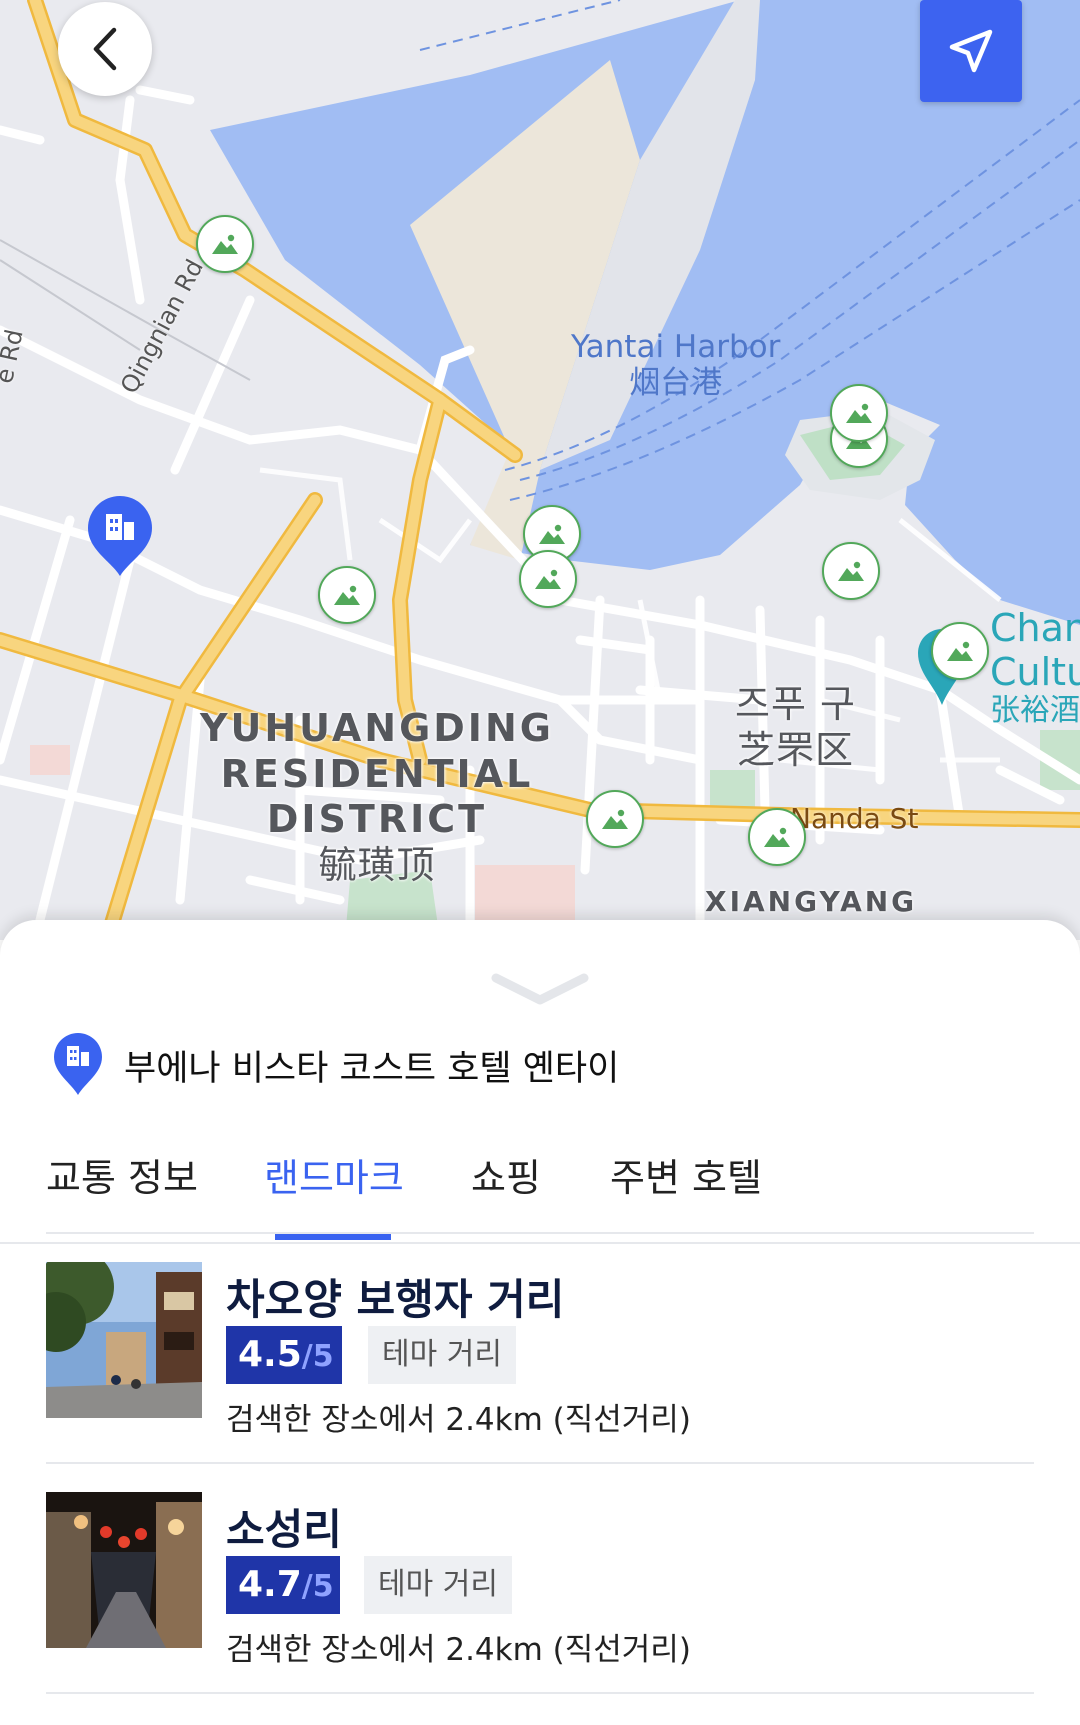  Describe the element at coordinates (270, 1354) in the screenshot. I see `rating-score: 4.5` at that location.